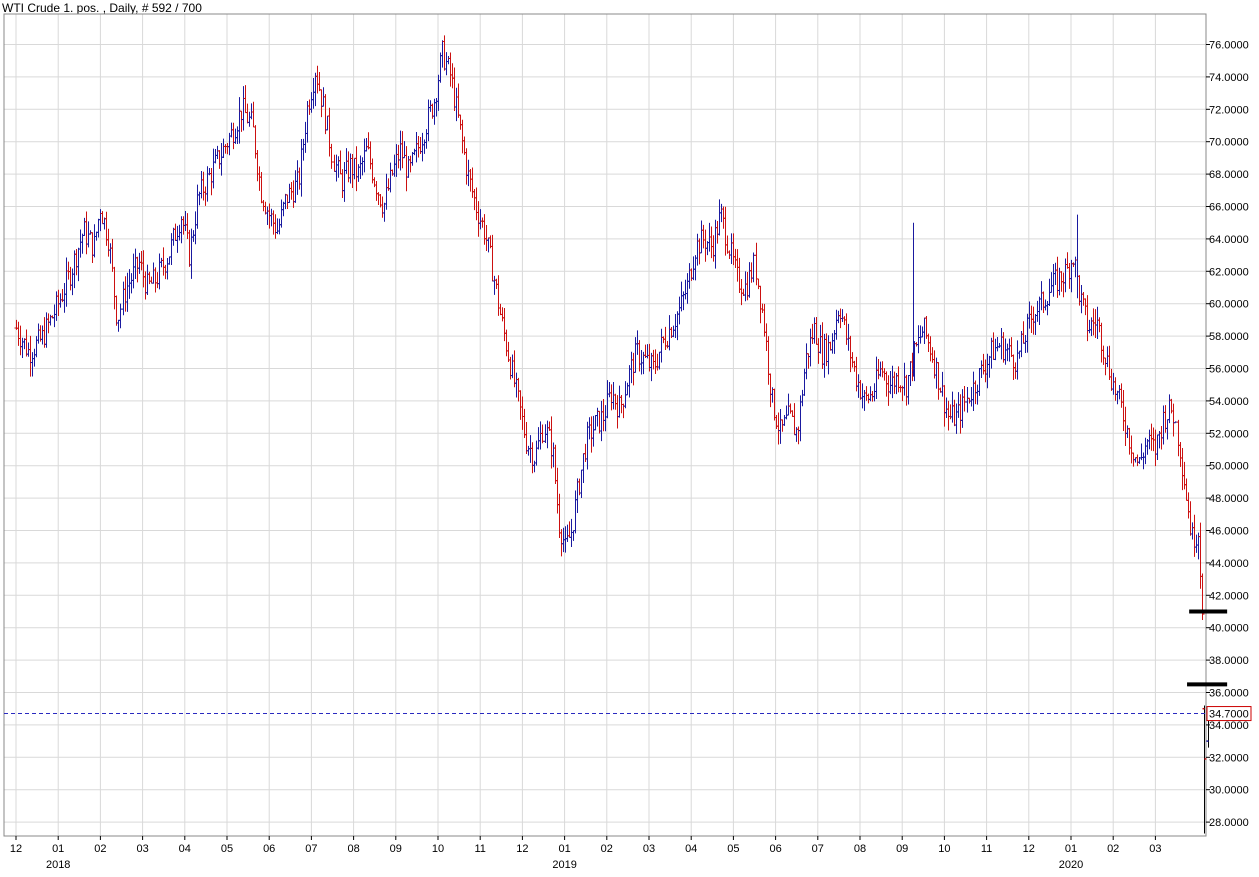 The image size is (1259, 877). I want to click on y-tick-label: 38.0000, so click(1229, 661).